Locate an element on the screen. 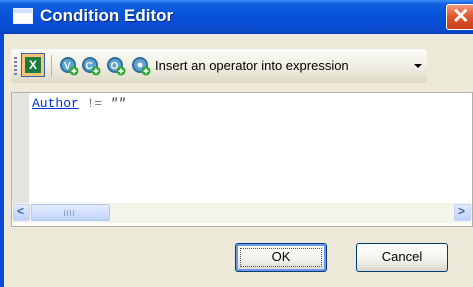  ok-button: OK is located at coordinates (281, 257).